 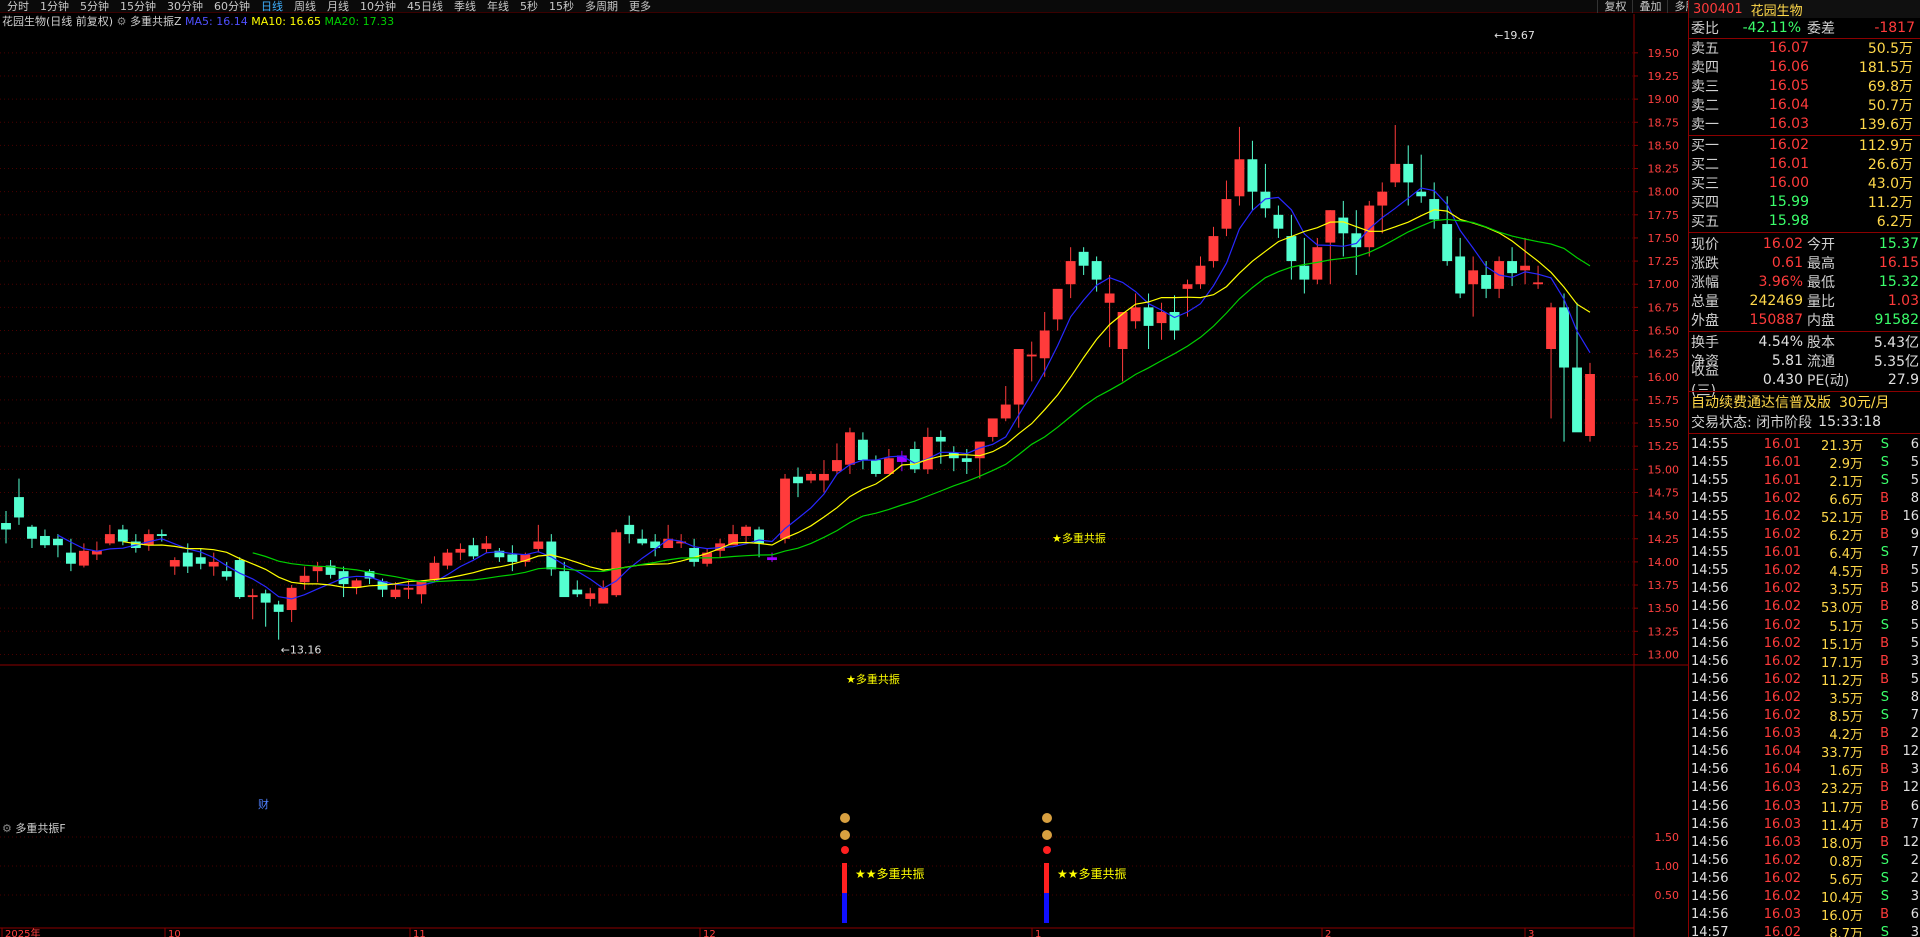 I want to click on period-tab-1: 1分钟, so click(x=55, y=6).